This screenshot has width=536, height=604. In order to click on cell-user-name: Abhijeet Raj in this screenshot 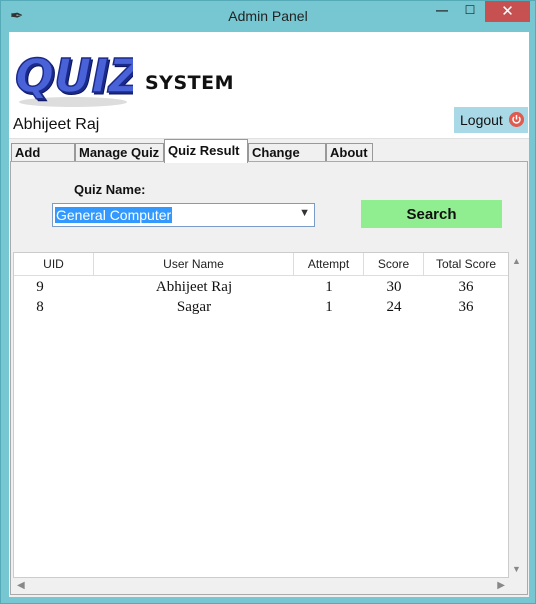, I will do `click(194, 287)`.